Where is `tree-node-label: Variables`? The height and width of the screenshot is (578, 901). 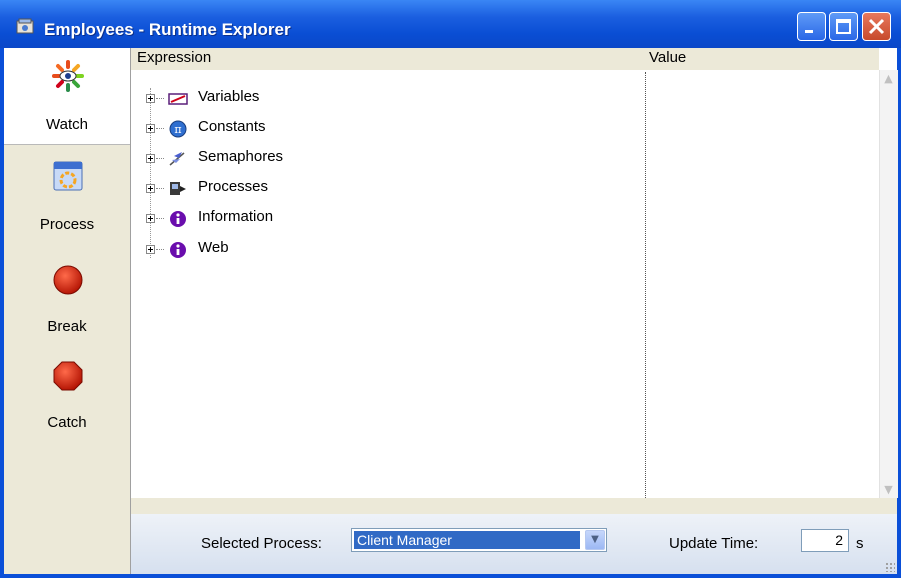
tree-node-label: Variables is located at coordinates (229, 96).